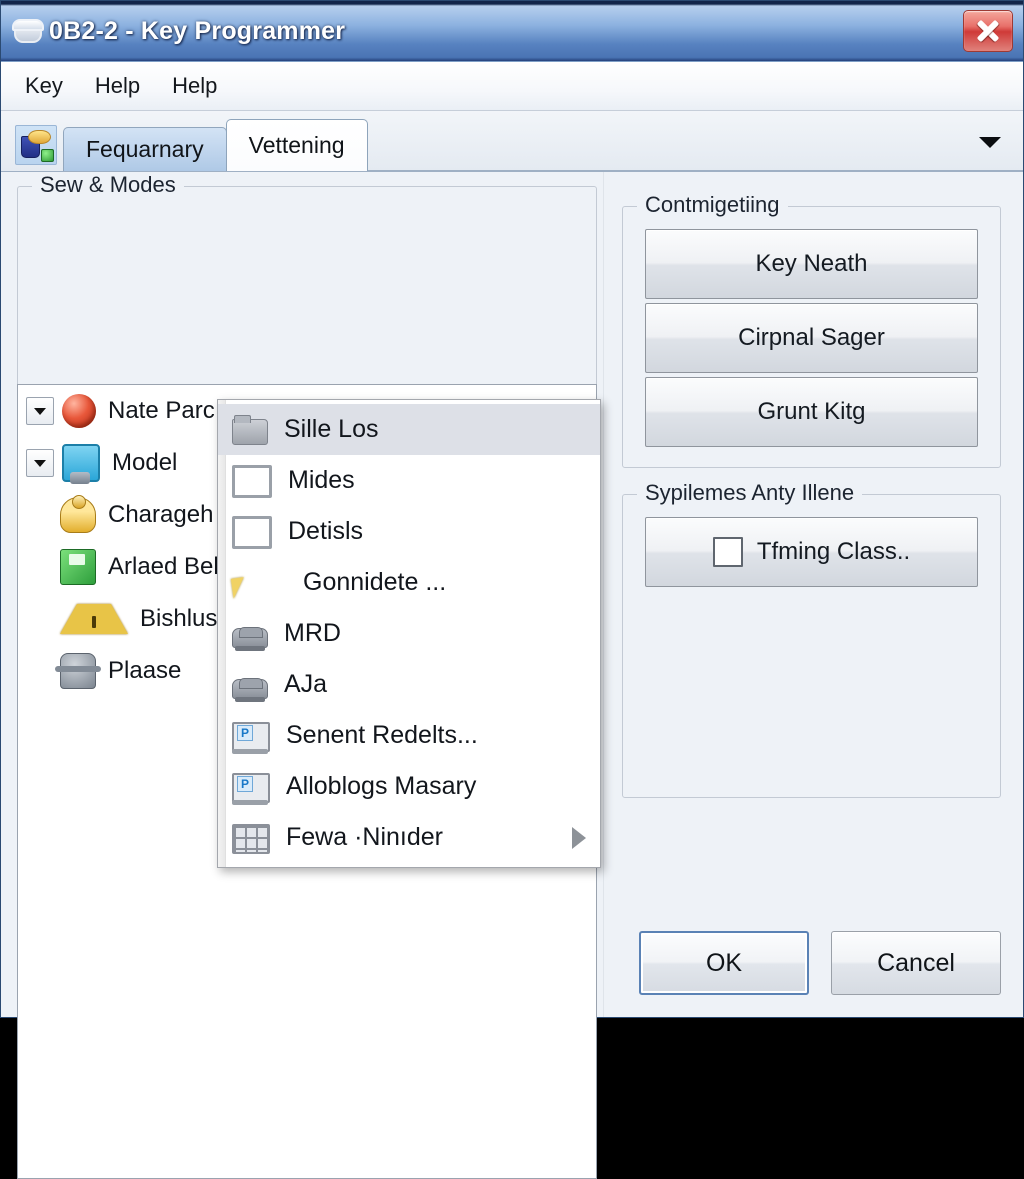 This screenshot has width=1024, height=1179. I want to click on groupbox-title: Contmigetiing, so click(712, 205).